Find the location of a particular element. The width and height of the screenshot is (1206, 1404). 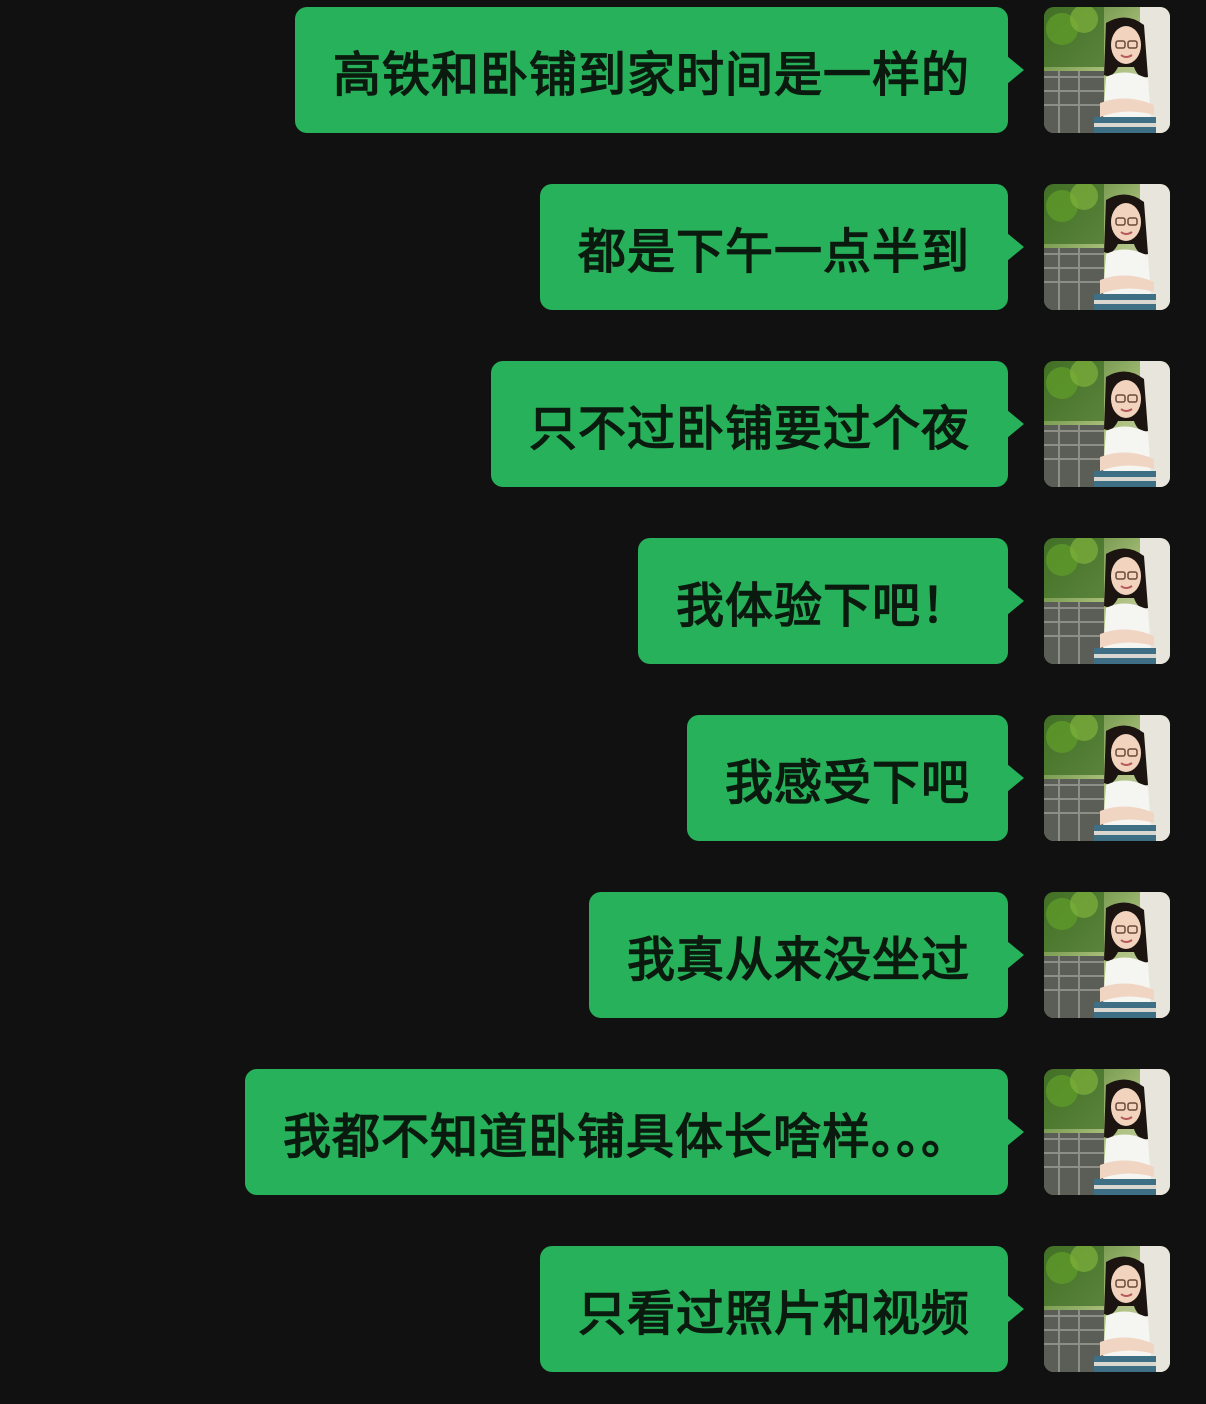

message-bubble: 都是下午一点半到 is located at coordinates (782, 247).